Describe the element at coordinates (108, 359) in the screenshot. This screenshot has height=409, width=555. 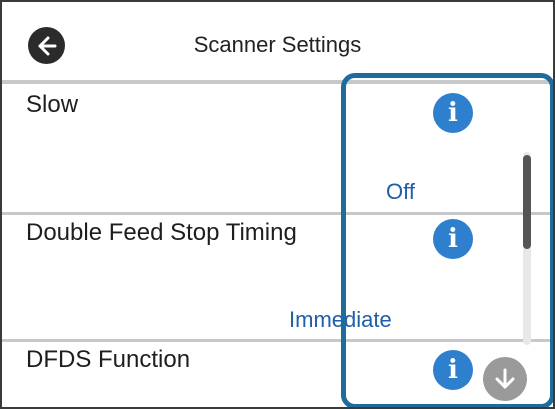
I see `setting-label: DFDS Function` at that location.